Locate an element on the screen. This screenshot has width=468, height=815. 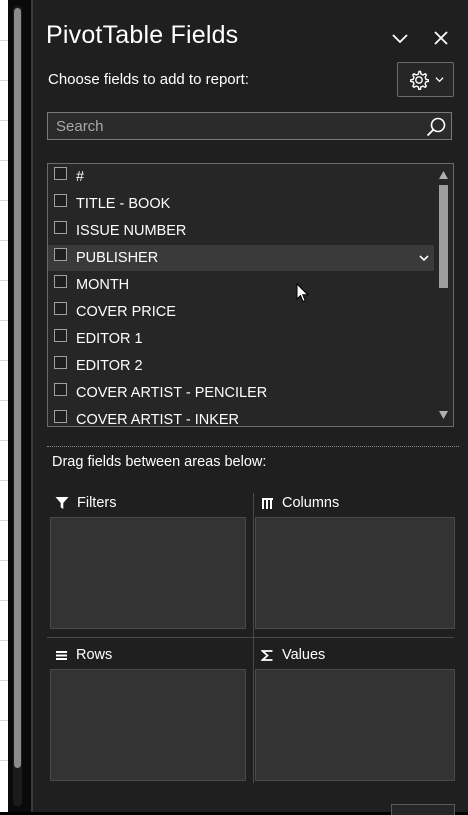
field-item: COVER PRICE is located at coordinates (241, 312).